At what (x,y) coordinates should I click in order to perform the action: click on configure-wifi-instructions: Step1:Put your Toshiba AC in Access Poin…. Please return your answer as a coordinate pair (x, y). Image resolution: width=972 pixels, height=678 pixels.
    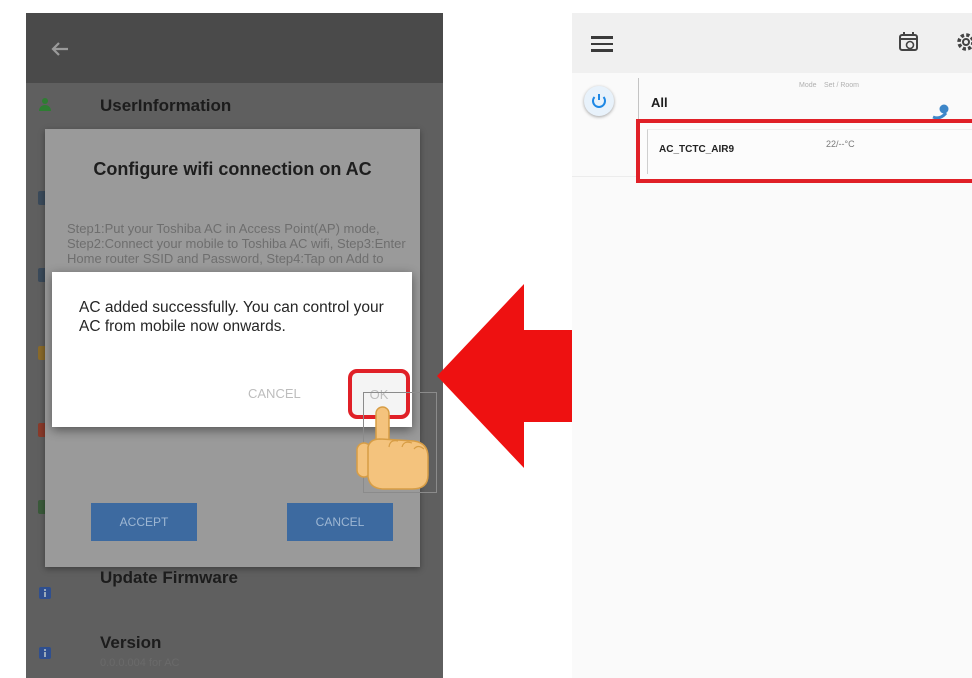
    Looking at the image, I should click on (236, 243).